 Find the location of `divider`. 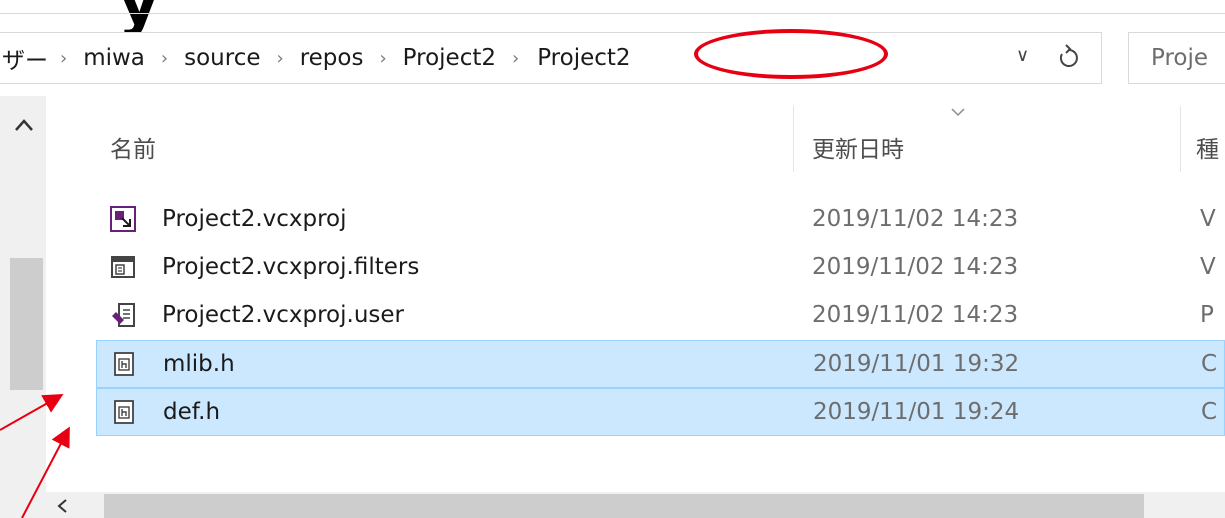

divider is located at coordinates (612, 13).